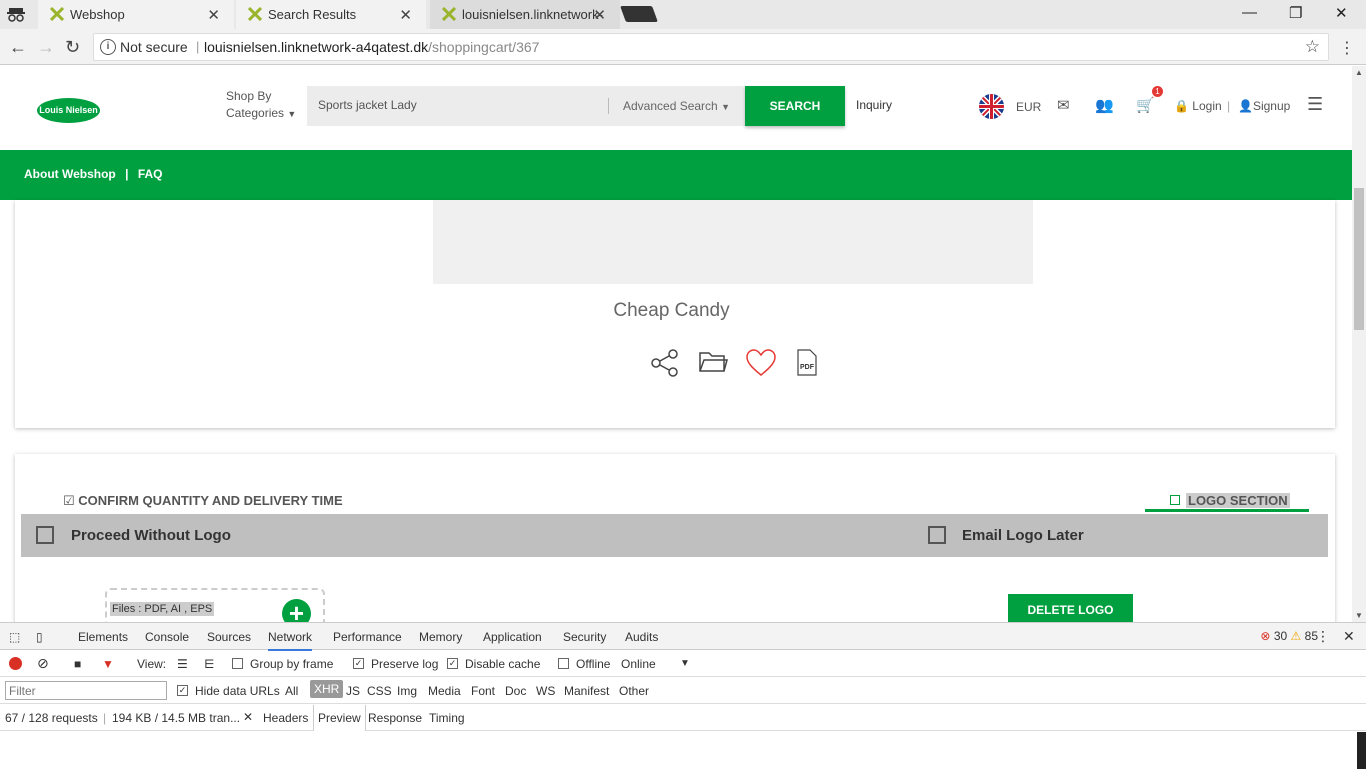  I want to click on close-detail-icon: ✕, so click(248, 717).